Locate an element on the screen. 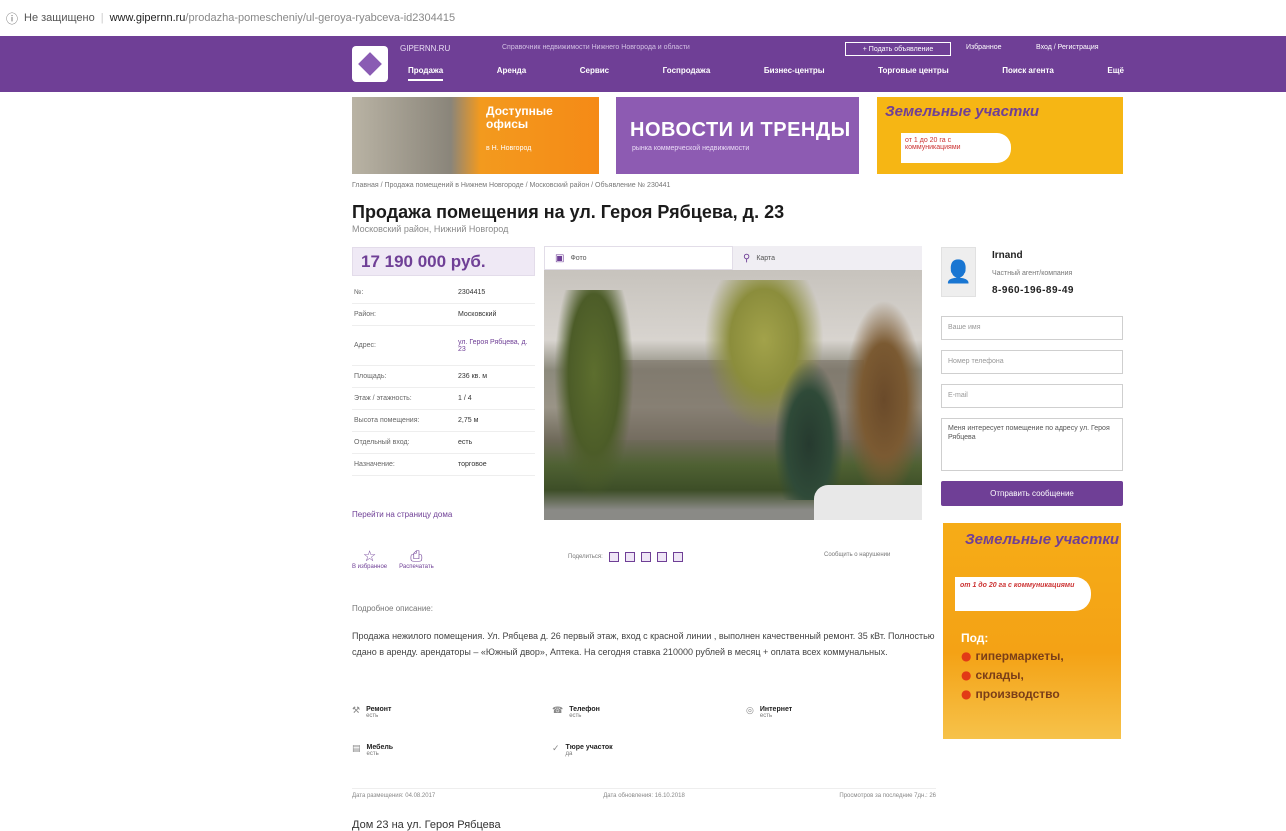 The height and width of the screenshot is (831, 1286). site-name: GIPERNN.RU is located at coordinates (425, 48).